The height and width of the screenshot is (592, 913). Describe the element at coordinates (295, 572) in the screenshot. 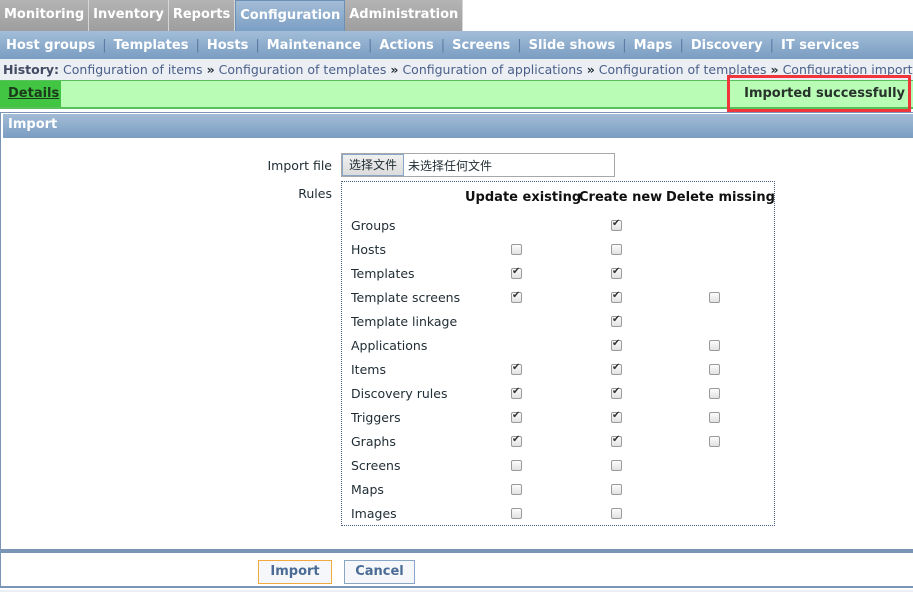

I see `import-button: Import` at that location.